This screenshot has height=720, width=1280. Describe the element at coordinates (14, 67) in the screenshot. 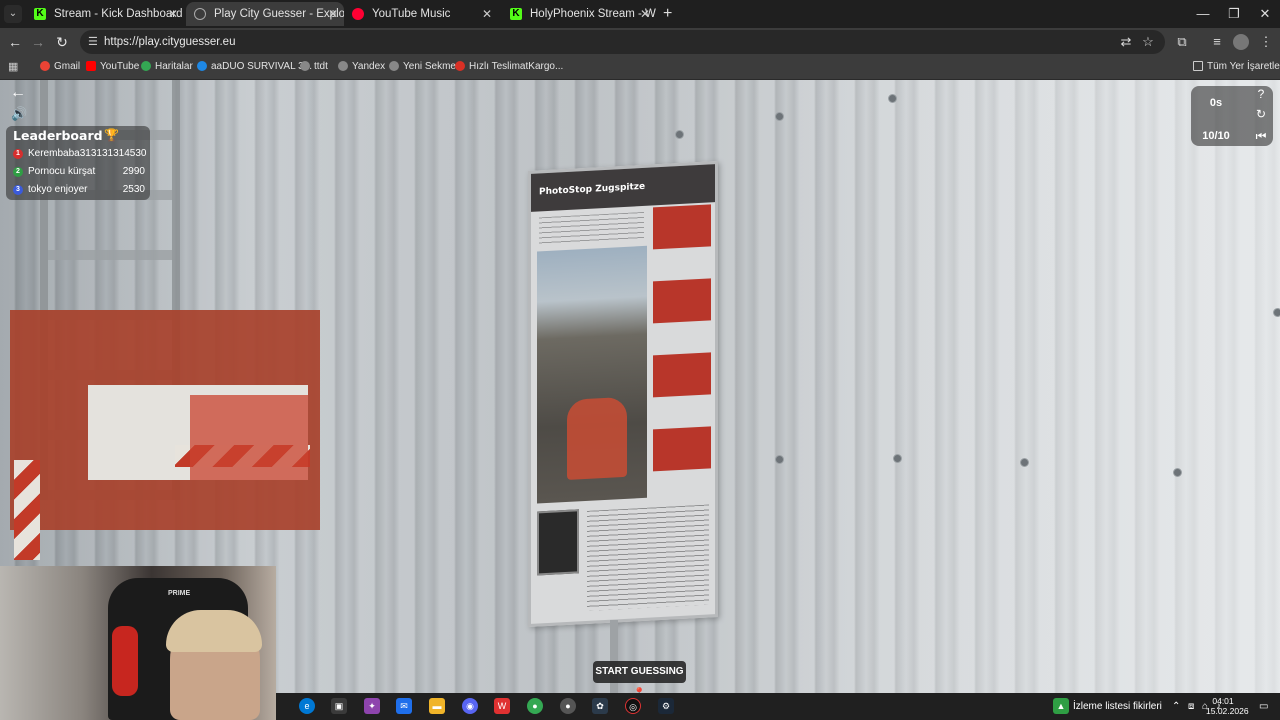

I see `apps-grid-icon: ▦` at that location.